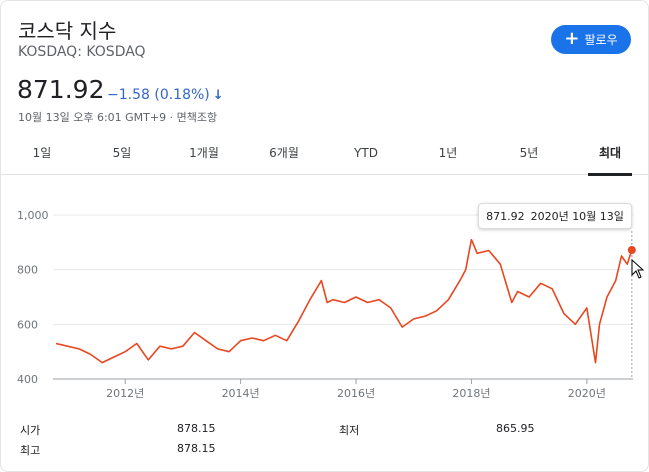 This screenshot has height=472, width=649. What do you see at coordinates (284, 155) in the screenshot?
I see `tab-3: 6개월` at bounding box center [284, 155].